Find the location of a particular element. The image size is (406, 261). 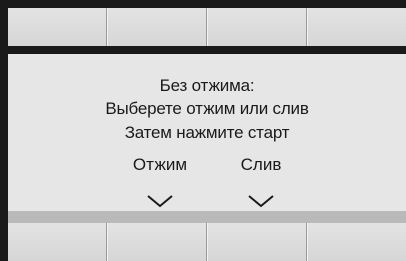

option-drain-label: Слив is located at coordinates (261, 164).